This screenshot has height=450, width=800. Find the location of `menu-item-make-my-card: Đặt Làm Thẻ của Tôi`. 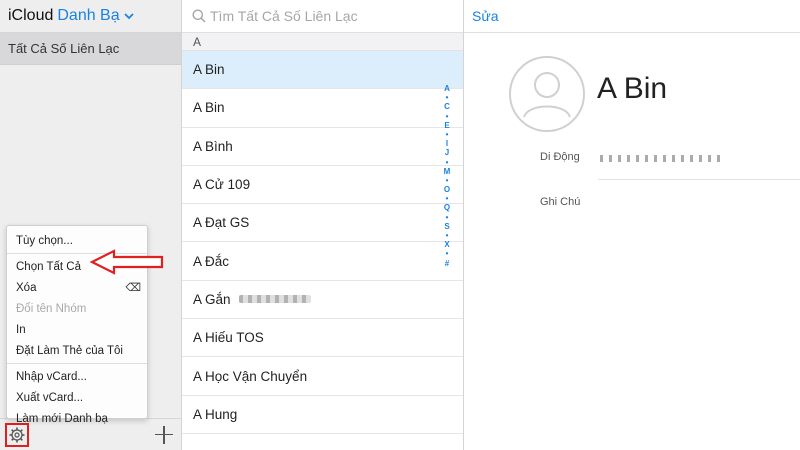

menu-item-make-my-card: Đặt Làm Thẻ của Tôi is located at coordinates (77, 350).